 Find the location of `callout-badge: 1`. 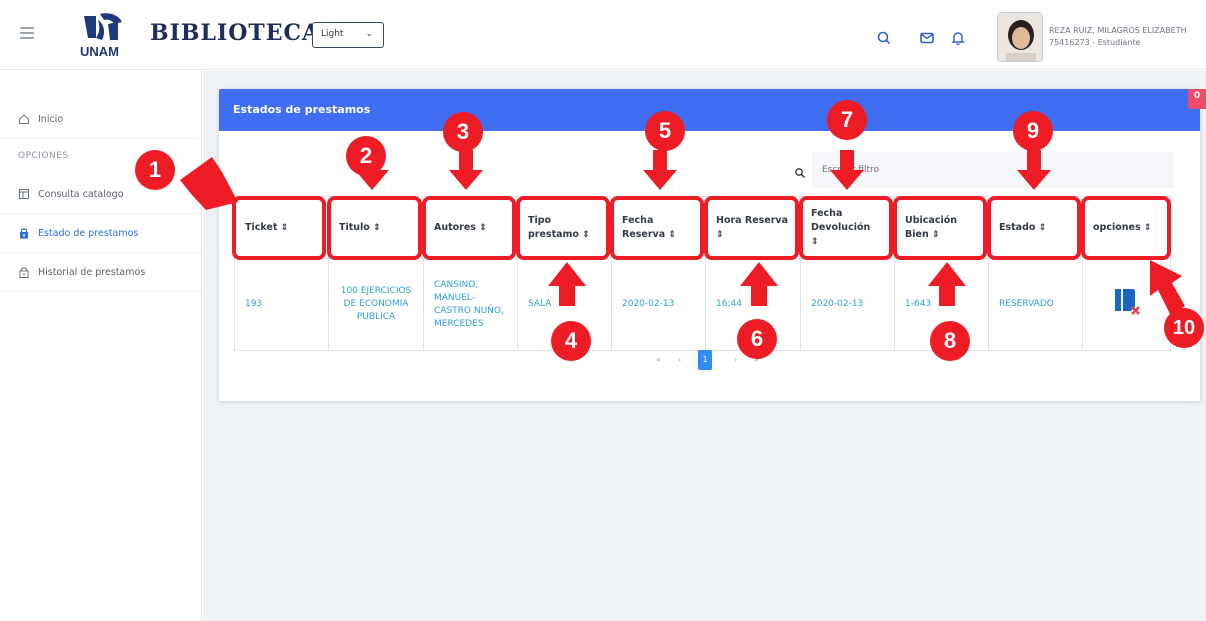

callout-badge: 1 is located at coordinates (155, 170).